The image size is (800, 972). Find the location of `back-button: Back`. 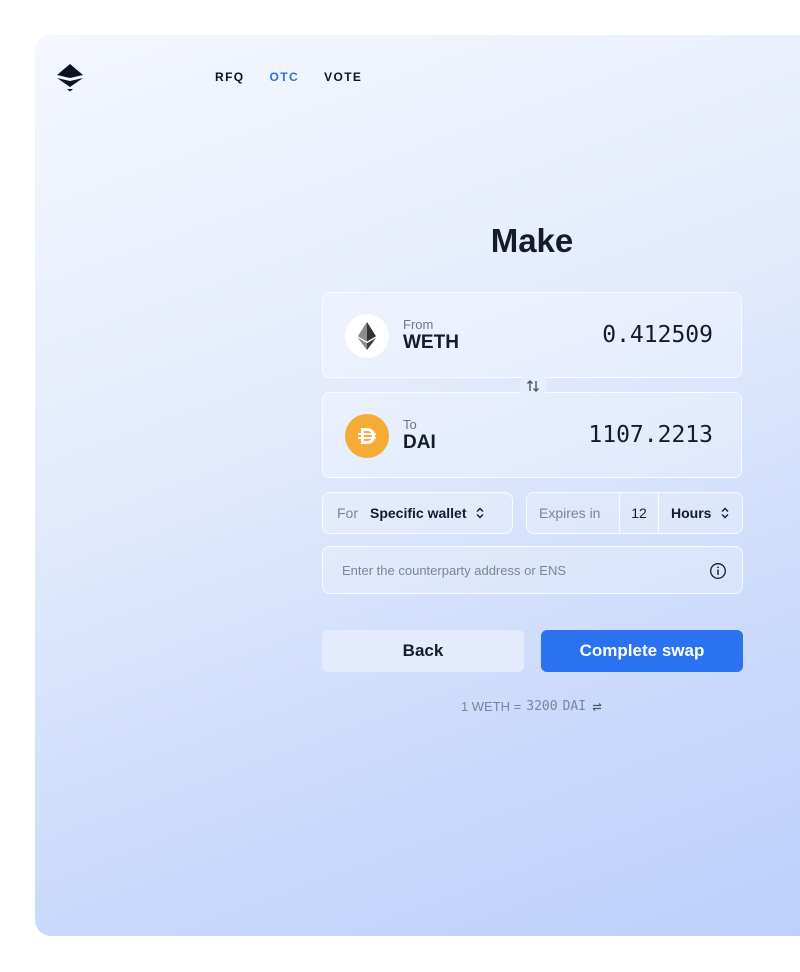

back-button: Back is located at coordinates (423, 651).